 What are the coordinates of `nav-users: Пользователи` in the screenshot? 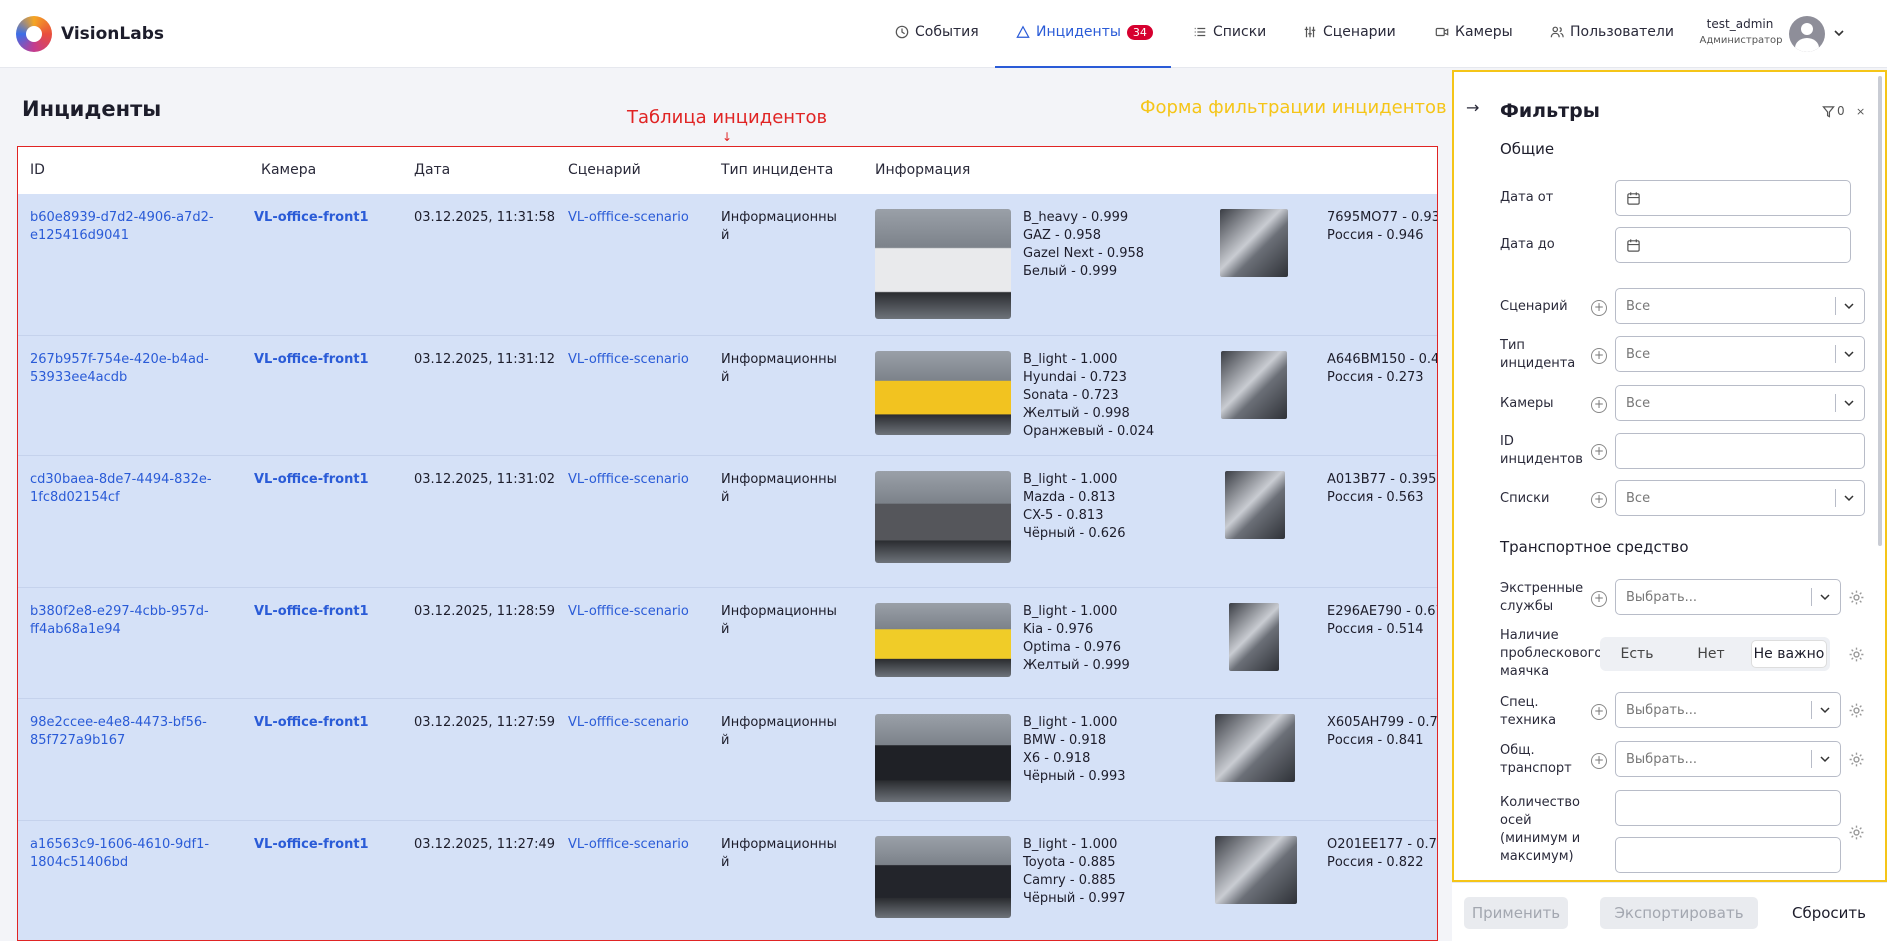 It's located at (1612, 32).